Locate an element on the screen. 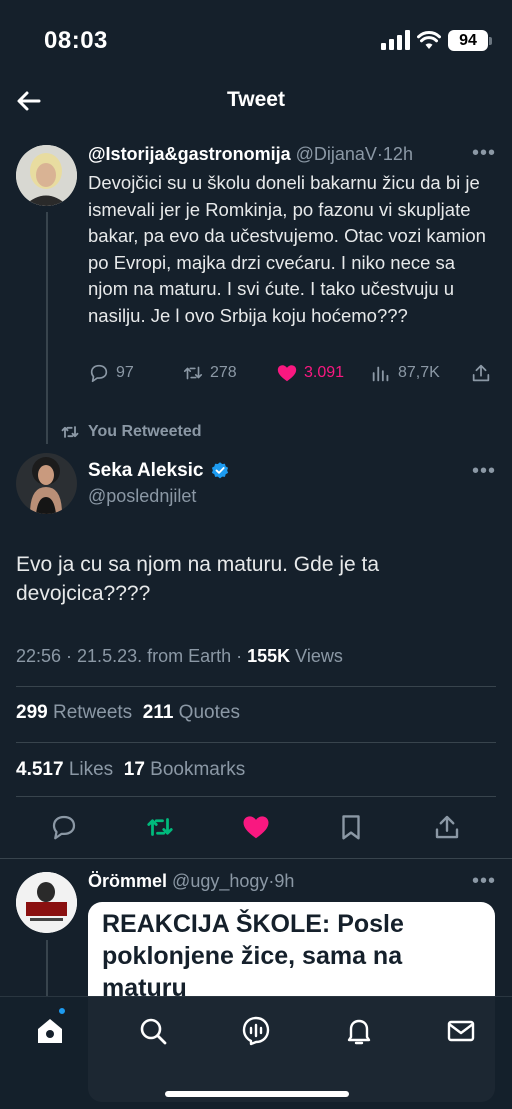 The image size is (512, 1109). new-content-dot is located at coordinates (62, 1011).